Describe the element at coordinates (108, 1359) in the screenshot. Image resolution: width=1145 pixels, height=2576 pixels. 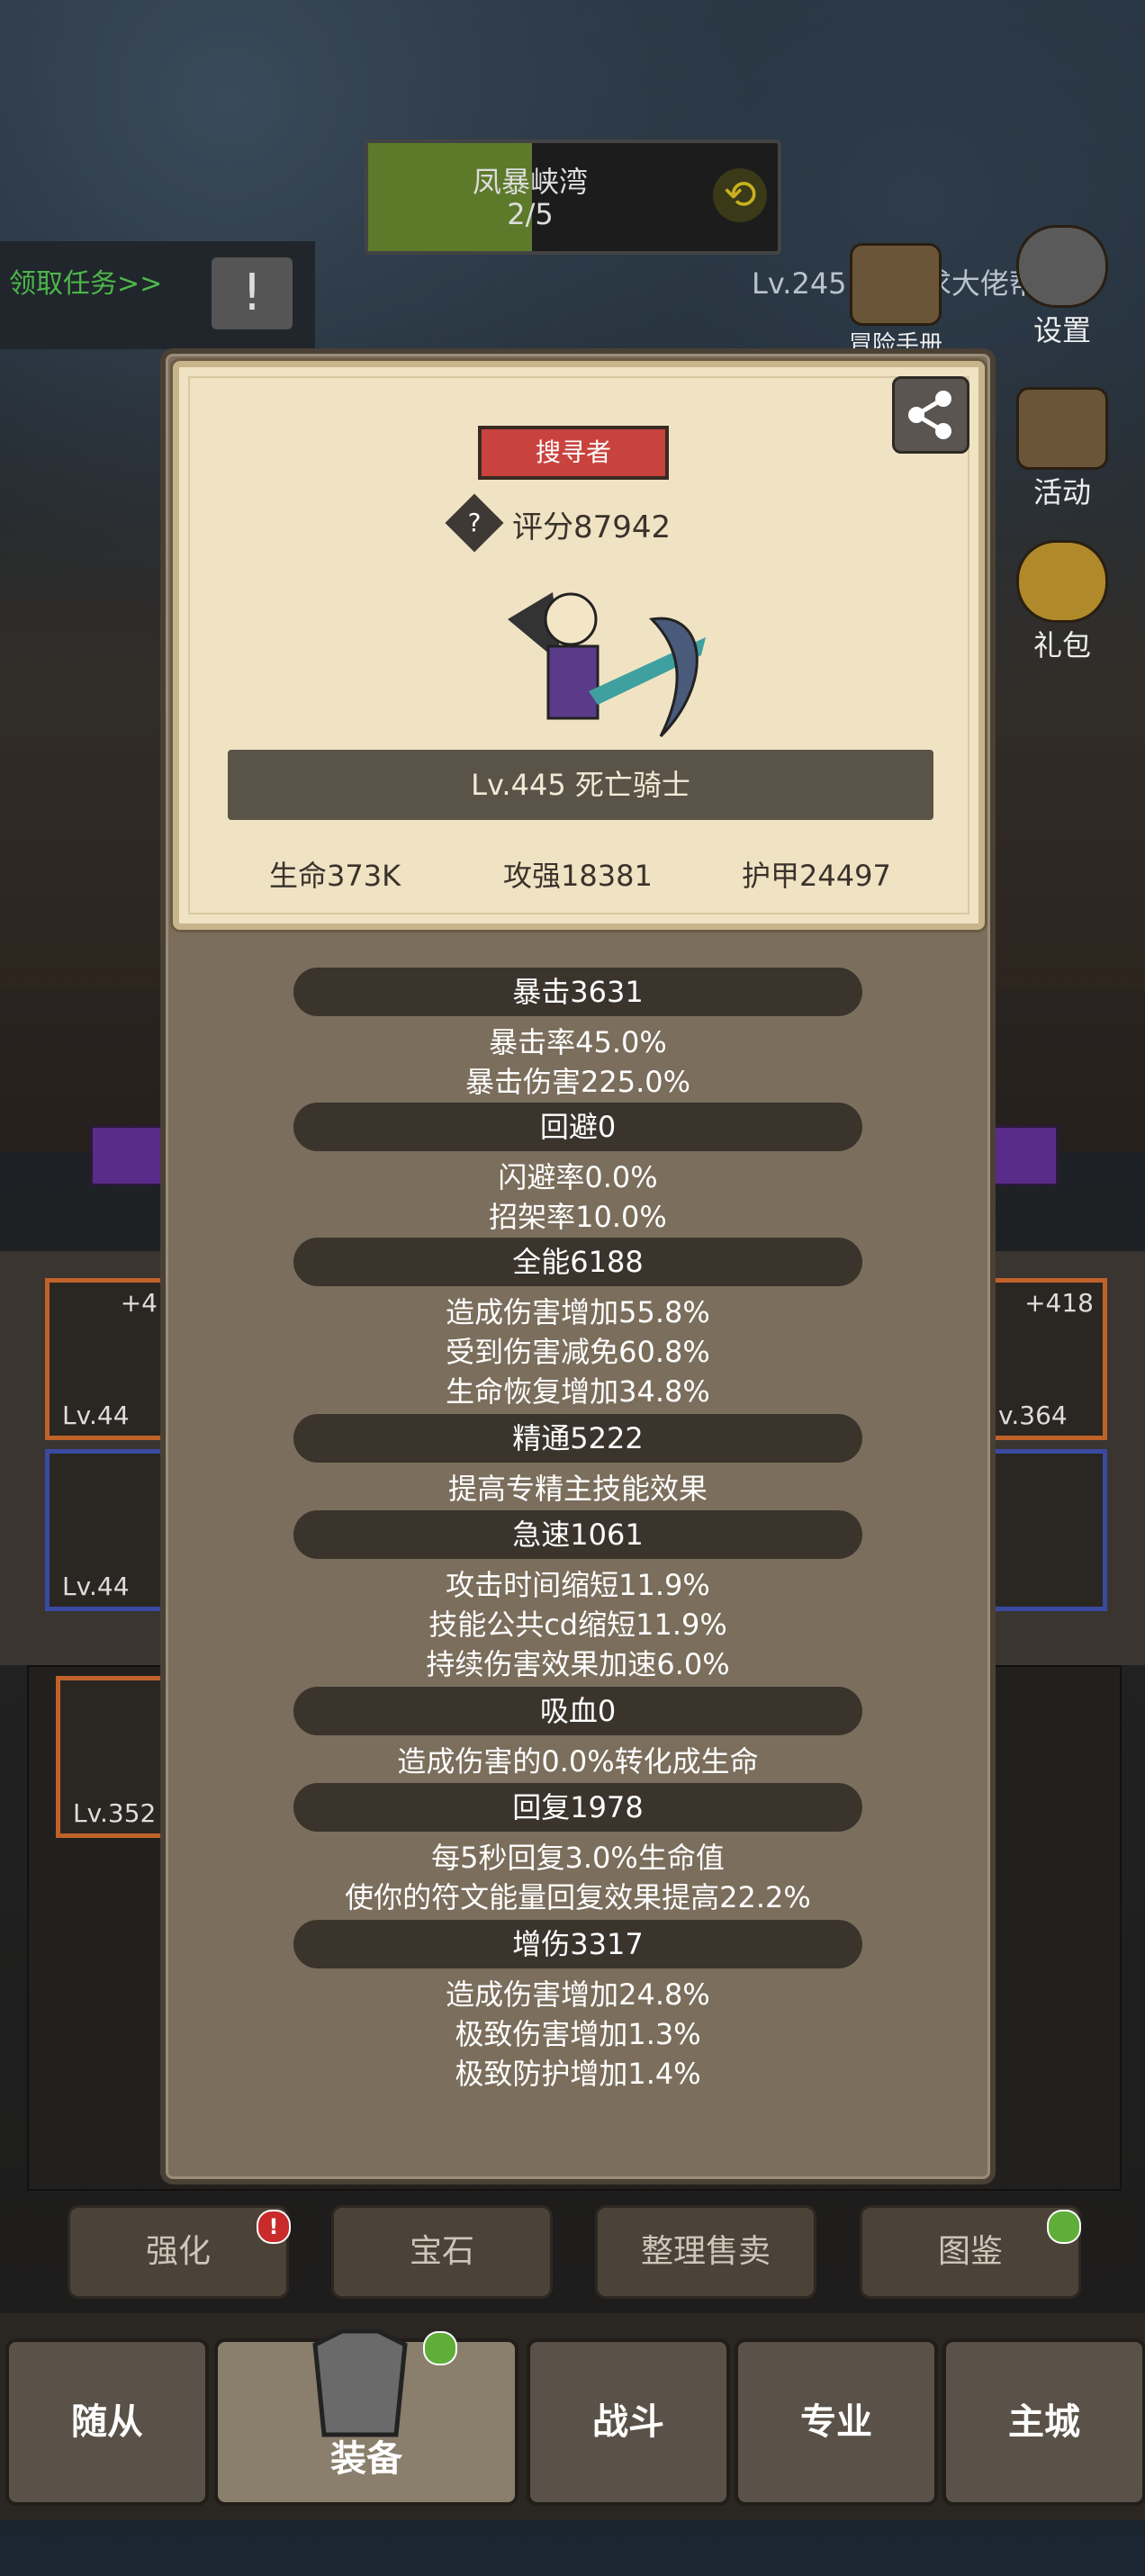
I see `equip-slot: +4 Lv.44` at that location.